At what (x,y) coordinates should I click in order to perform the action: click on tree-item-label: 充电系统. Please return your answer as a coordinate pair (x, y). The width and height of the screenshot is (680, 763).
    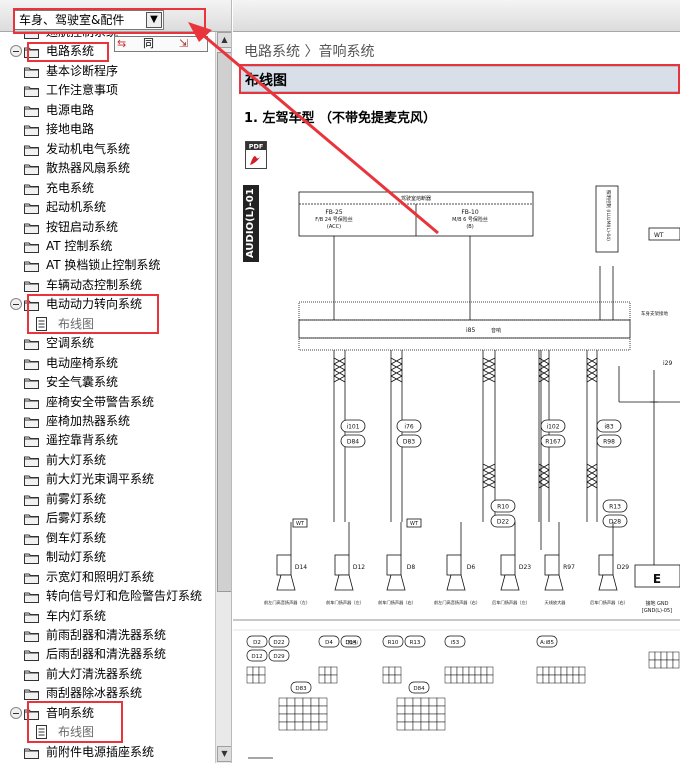
    Looking at the image, I should click on (70, 187).